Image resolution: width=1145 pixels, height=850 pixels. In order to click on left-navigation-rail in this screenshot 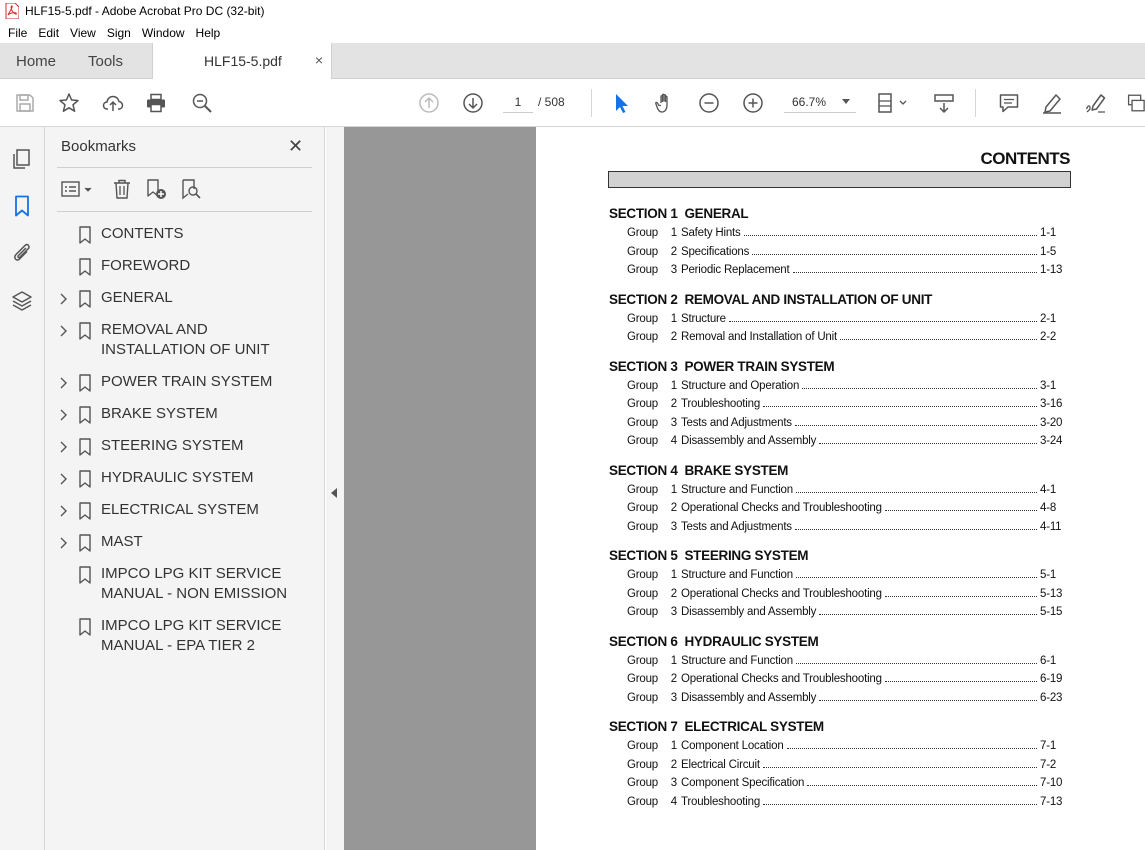, I will do `click(22, 488)`.